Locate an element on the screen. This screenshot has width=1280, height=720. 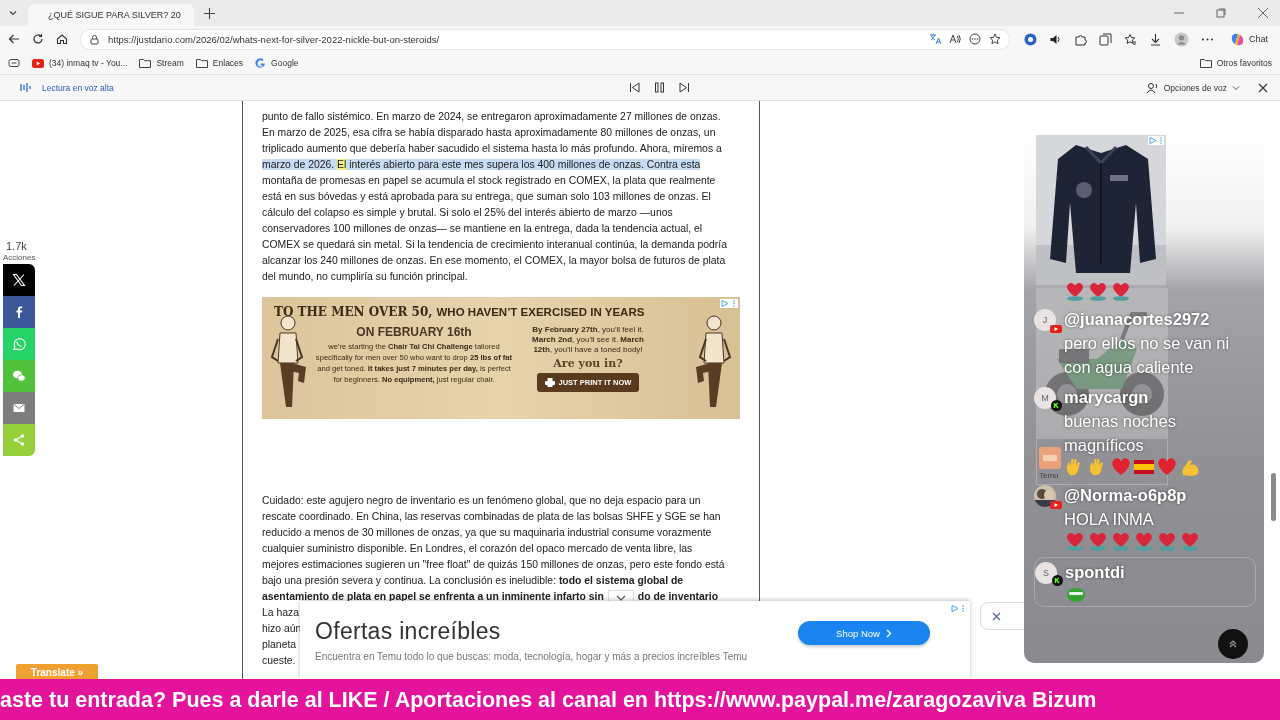
ad-banner: Ofertas increíbles Encuentra en Temu todo lo que buscas: moda, tecnología, hogar y más a precios increíbles Temu Shop Now is located at coordinates (635, 640).